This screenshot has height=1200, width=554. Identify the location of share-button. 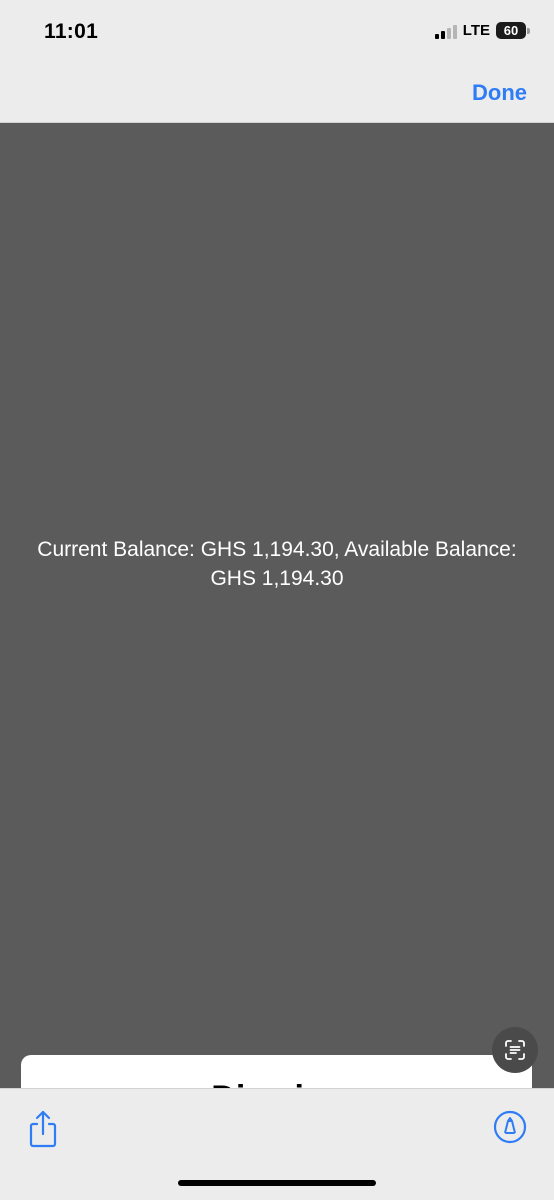
(43, 1129).